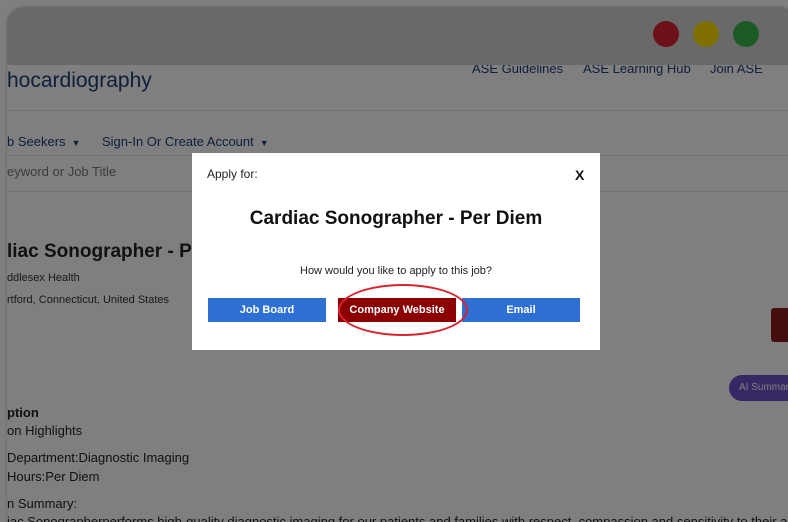 This screenshot has width=788, height=522. What do you see at coordinates (232, 174) in the screenshot?
I see `apply-for-label: Apply for:` at bounding box center [232, 174].